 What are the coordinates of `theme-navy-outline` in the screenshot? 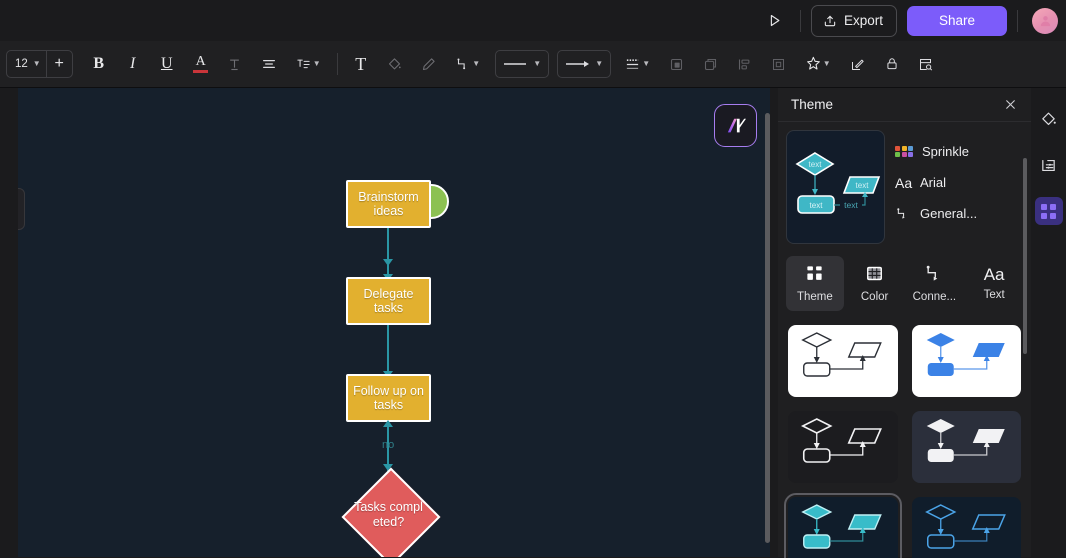 It's located at (966, 527).